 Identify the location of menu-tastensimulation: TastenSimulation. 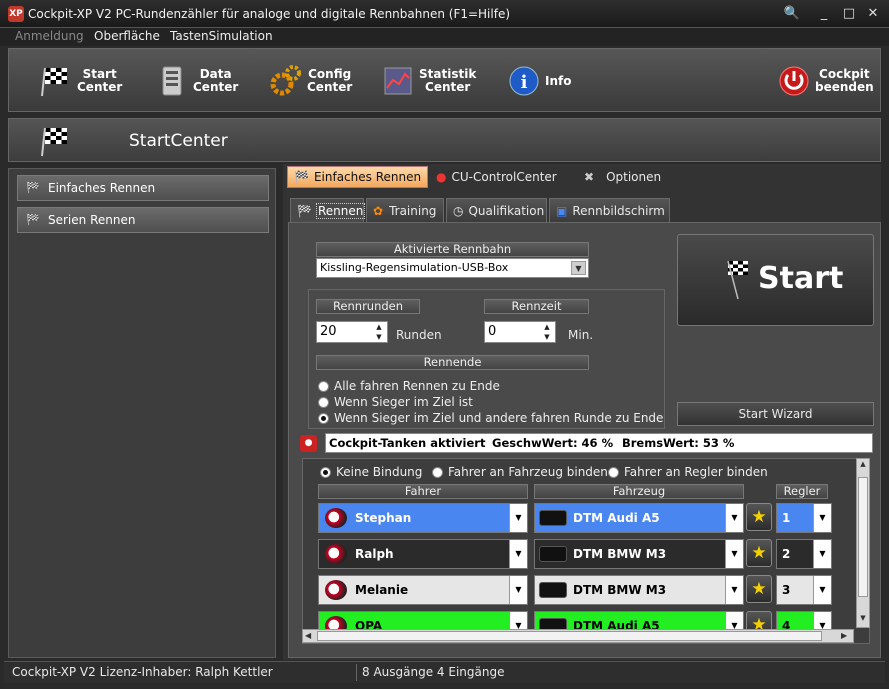
(221, 36).